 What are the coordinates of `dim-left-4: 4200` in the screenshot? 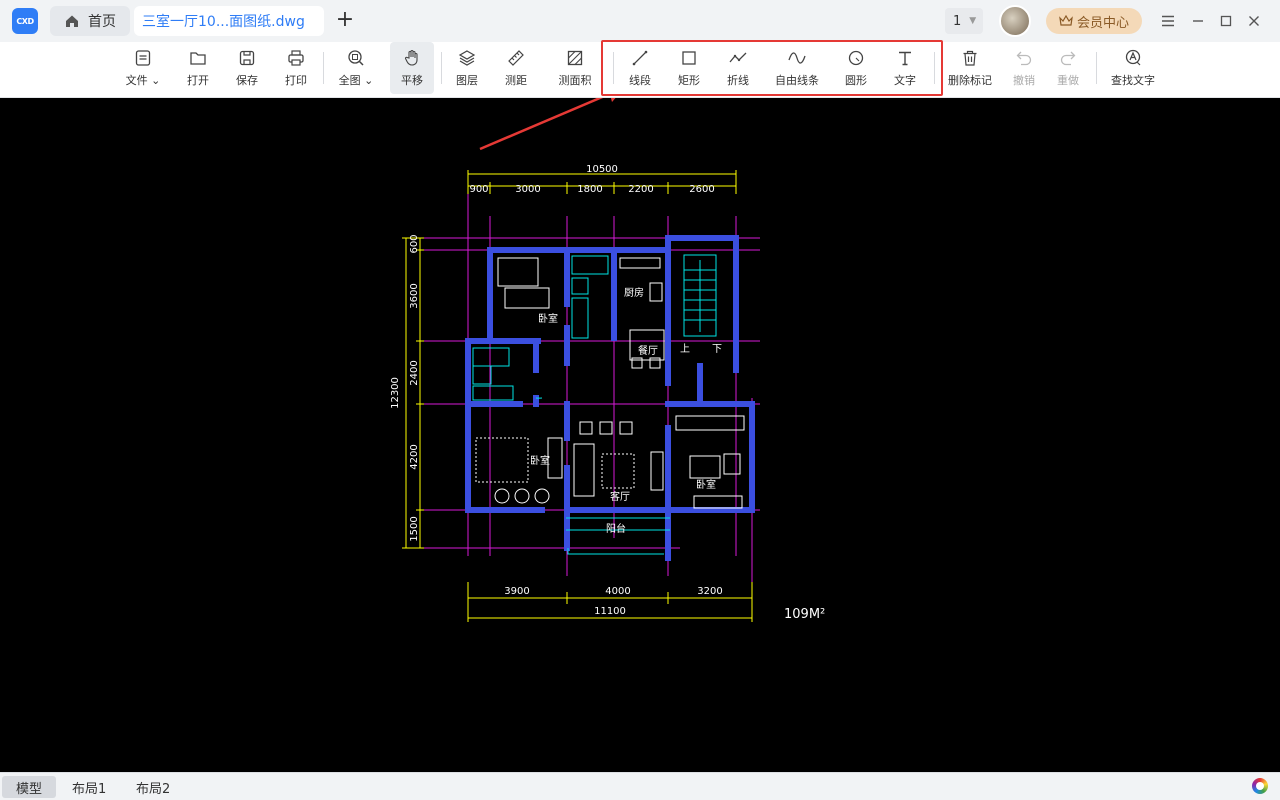 It's located at (414, 456).